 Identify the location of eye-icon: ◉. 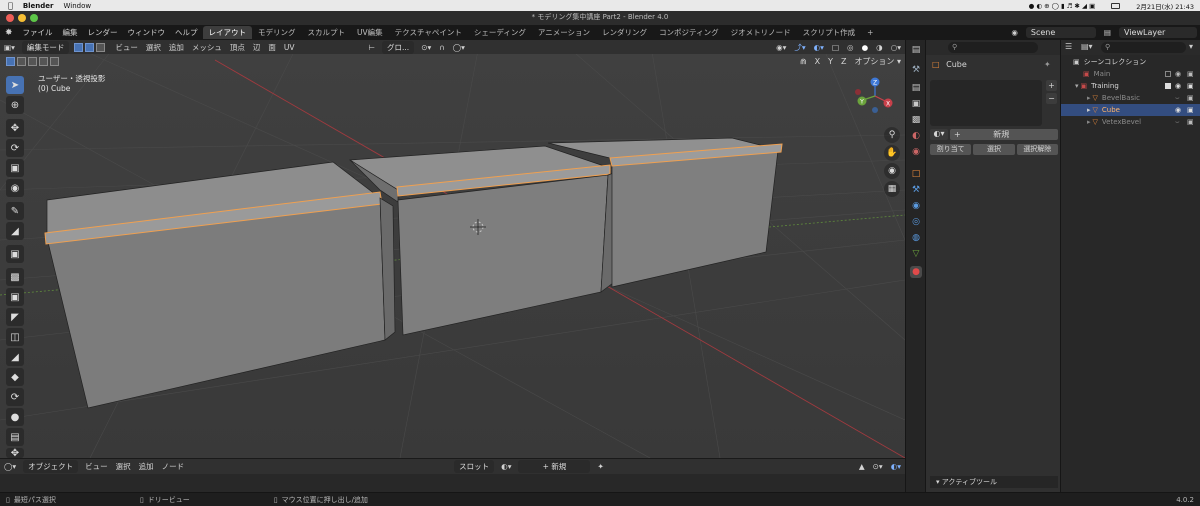
(1178, 74).